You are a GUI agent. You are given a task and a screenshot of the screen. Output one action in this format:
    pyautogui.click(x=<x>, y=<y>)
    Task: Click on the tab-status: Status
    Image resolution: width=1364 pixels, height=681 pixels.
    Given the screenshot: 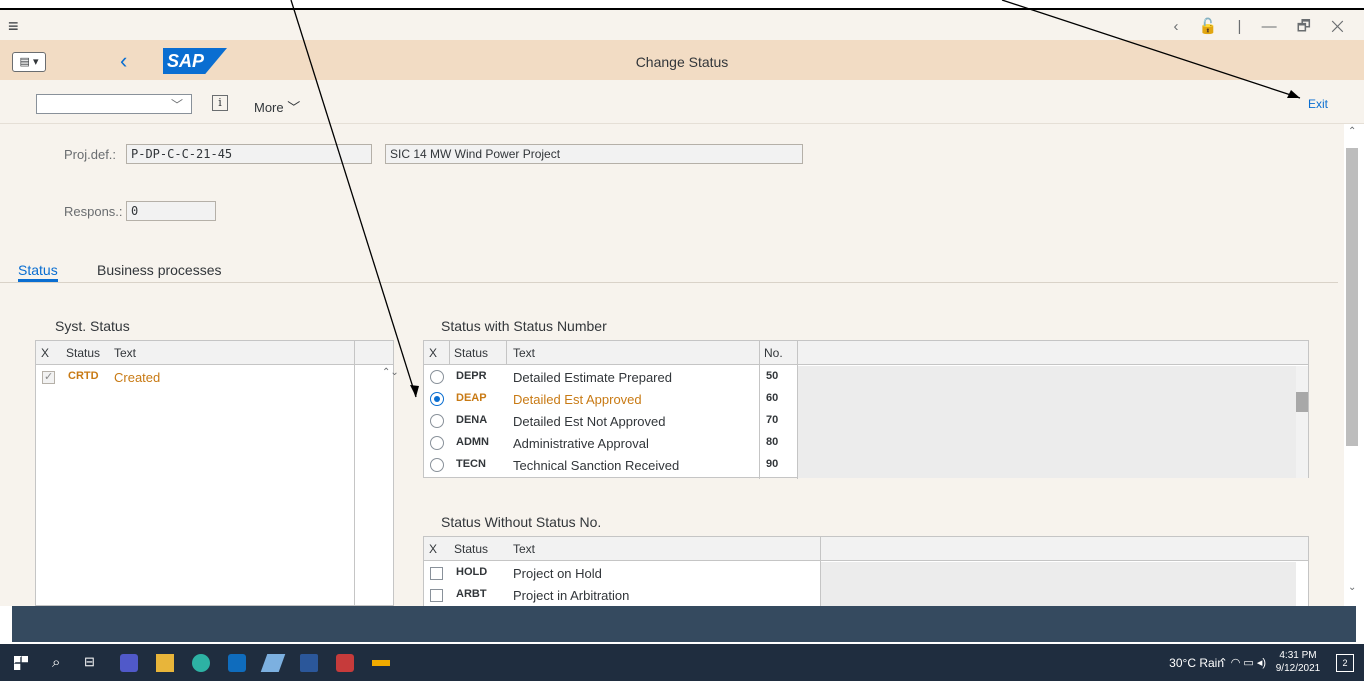 What is the action you would take?
    pyautogui.click(x=38, y=272)
    